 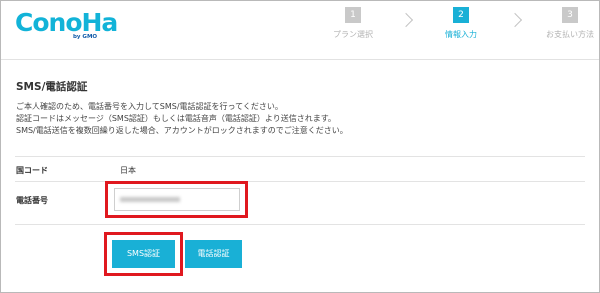 I want to click on phone-number-label: 電話番号, so click(x=32, y=200).